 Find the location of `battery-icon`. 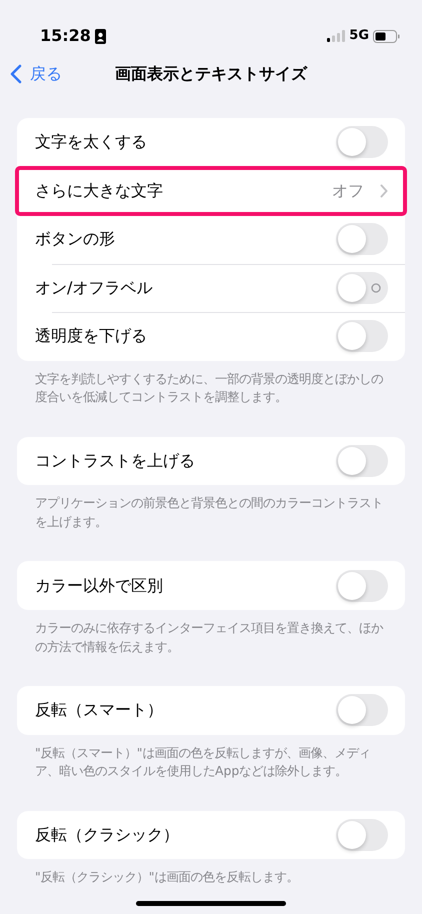

battery-icon is located at coordinates (386, 36).